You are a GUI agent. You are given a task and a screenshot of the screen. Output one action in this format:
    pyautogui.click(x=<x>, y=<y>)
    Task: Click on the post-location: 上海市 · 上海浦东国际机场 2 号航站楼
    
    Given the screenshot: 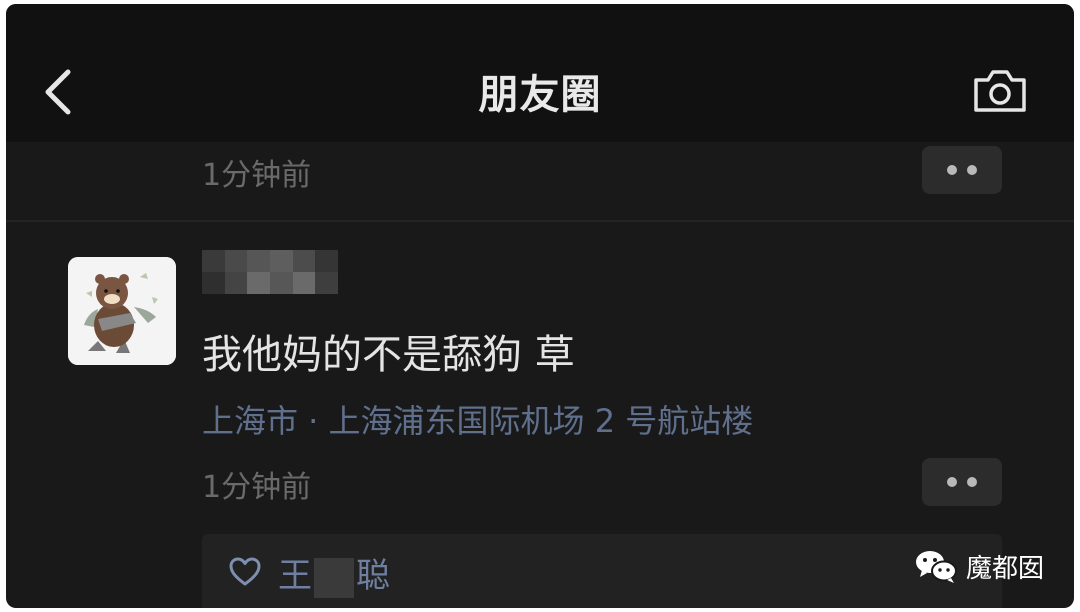 What is the action you would take?
    pyautogui.click(x=477, y=419)
    